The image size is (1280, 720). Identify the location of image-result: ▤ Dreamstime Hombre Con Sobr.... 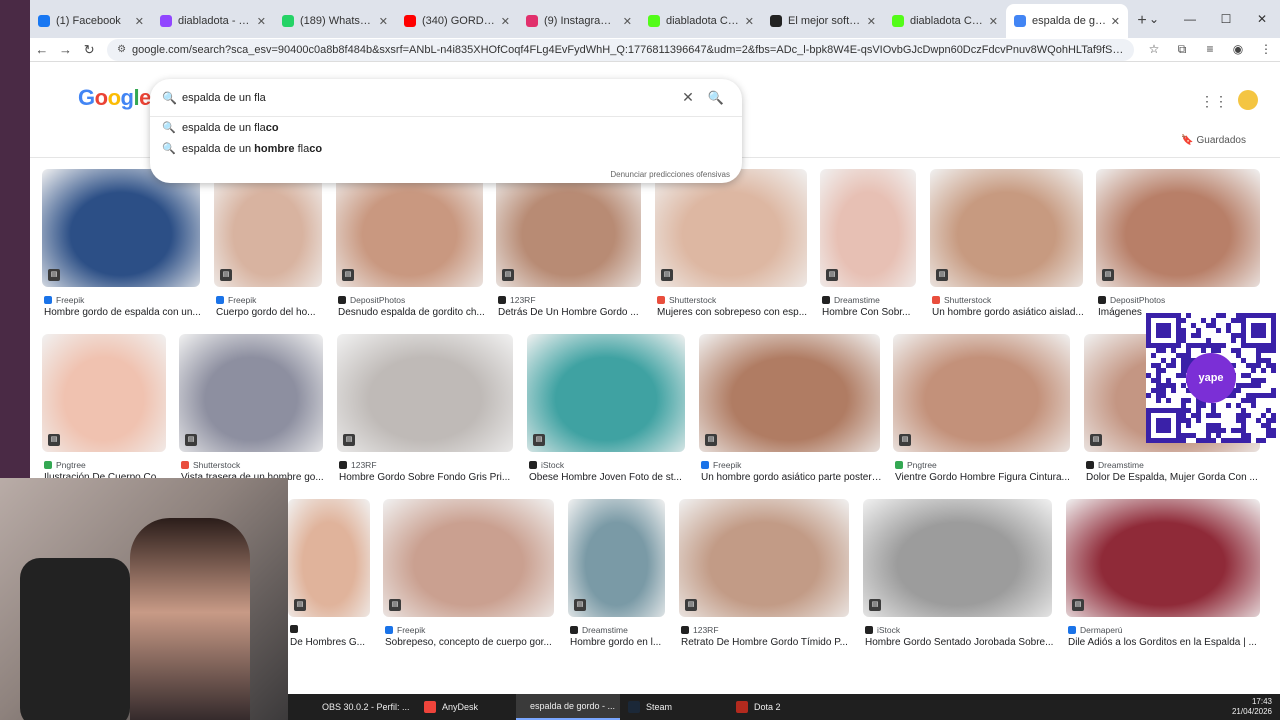
(868, 251).